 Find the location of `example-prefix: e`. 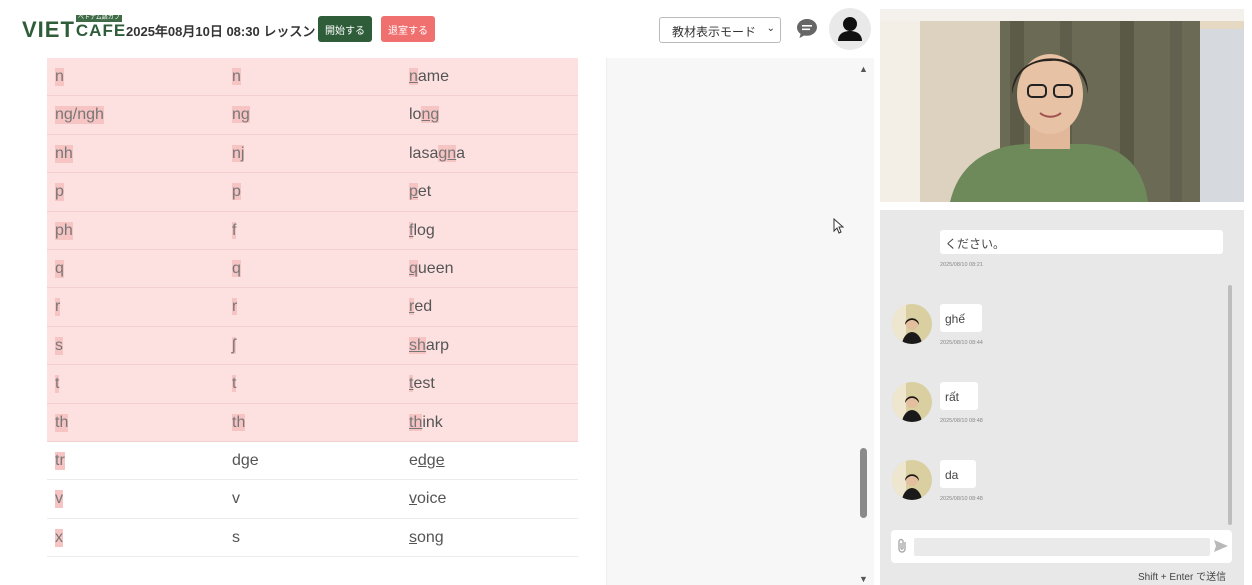

example-prefix: e is located at coordinates (413, 460).